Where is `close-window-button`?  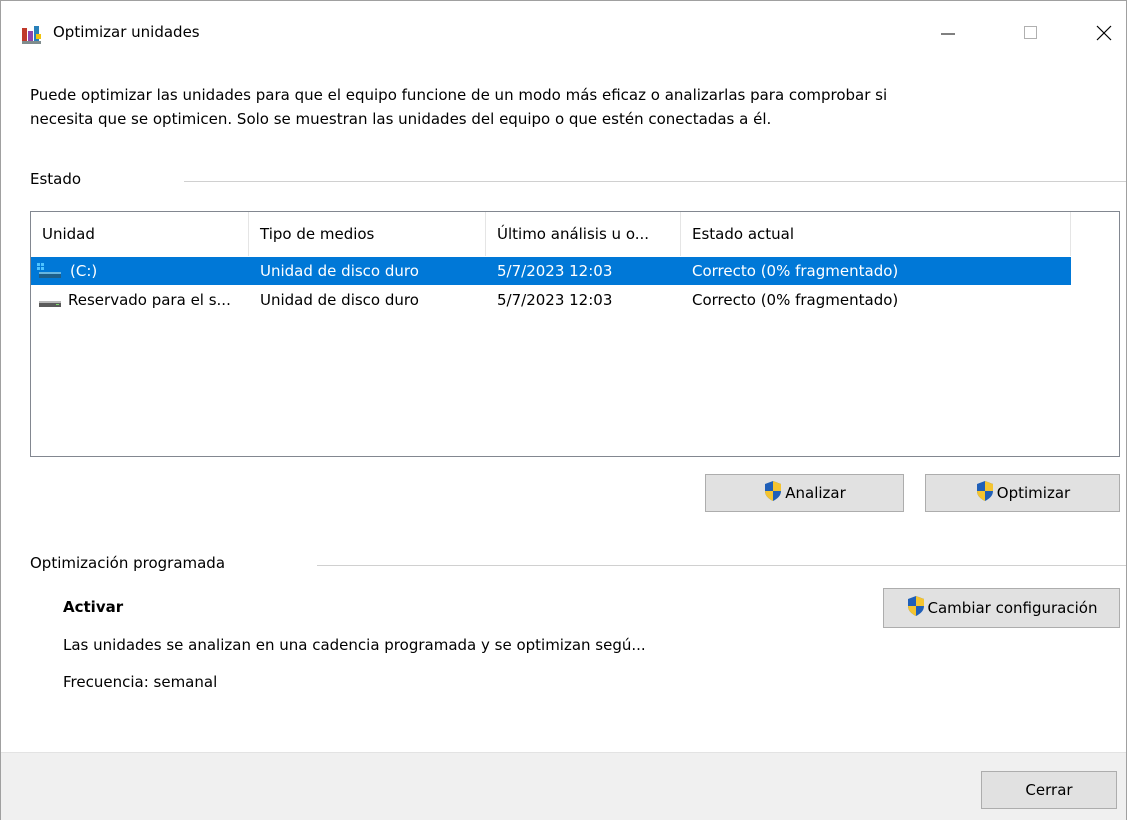 close-window-button is located at coordinates (1100, 33).